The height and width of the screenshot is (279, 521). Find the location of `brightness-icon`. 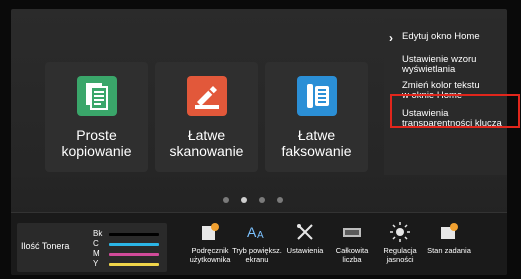

brightness-icon is located at coordinates (400, 232).